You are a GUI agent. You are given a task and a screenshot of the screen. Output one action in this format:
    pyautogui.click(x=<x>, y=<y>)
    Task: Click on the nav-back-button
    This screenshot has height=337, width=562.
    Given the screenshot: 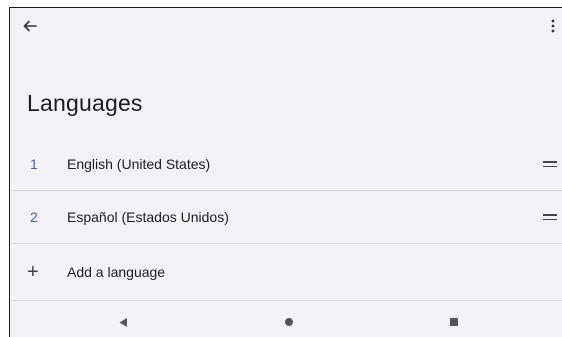 What is the action you would take?
    pyautogui.click(x=123, y=322)
    